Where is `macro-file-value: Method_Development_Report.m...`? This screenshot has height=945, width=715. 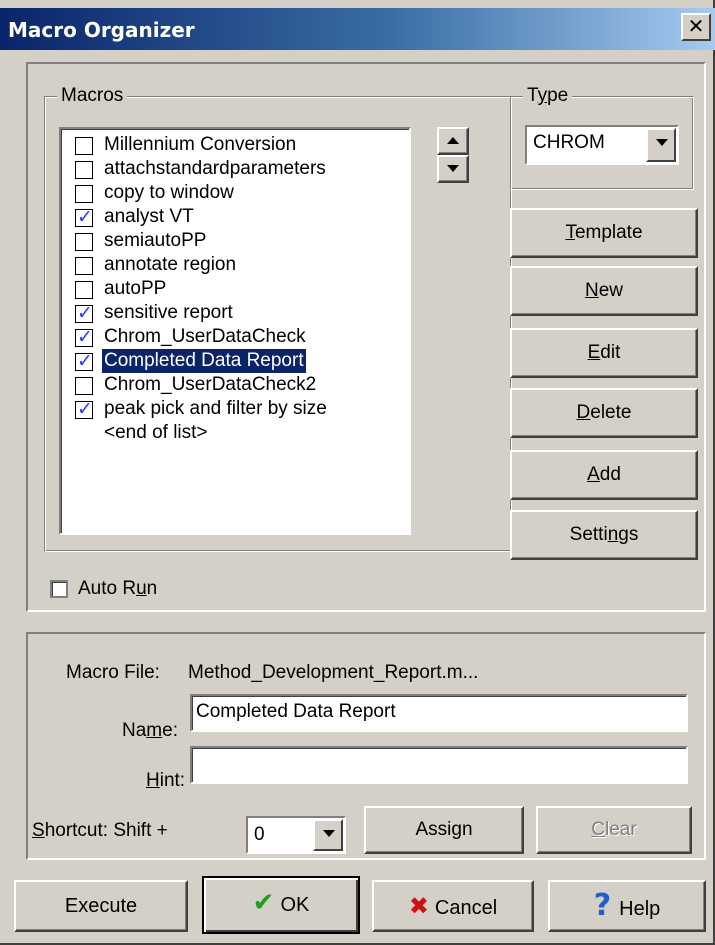 macro-file-value: Method_Development_Report.m... is located at coordinates (333, 672).